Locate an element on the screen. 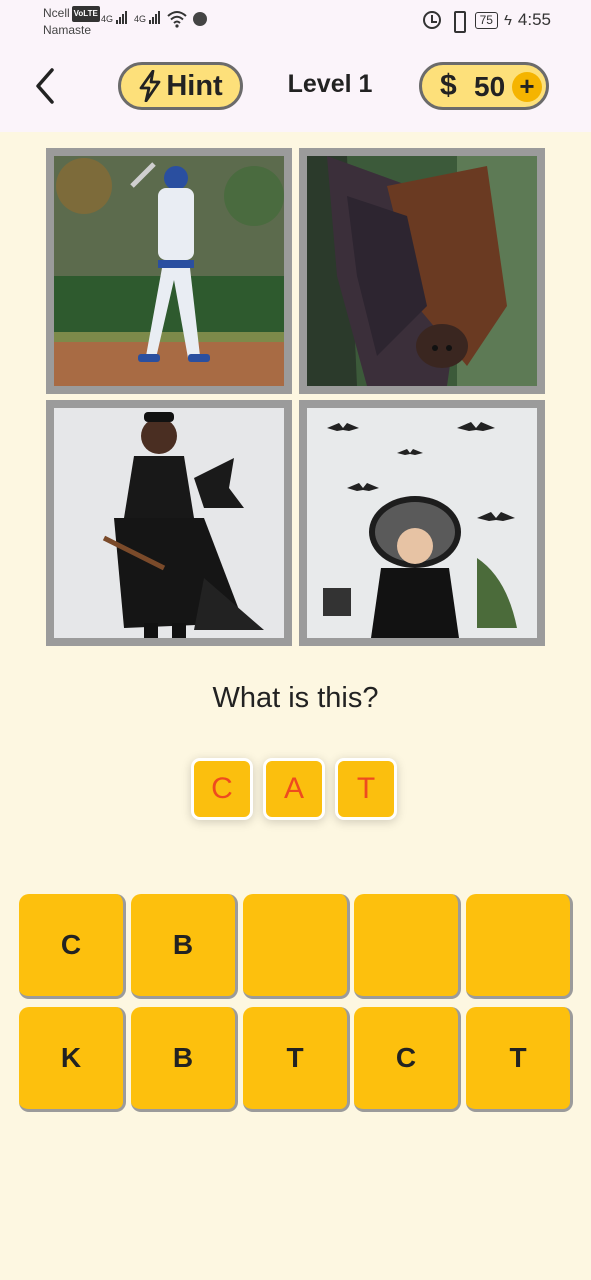 This screenshot has height=1280, width=591. girl-in-bat-costume-image is located at coordinates (169, 523).